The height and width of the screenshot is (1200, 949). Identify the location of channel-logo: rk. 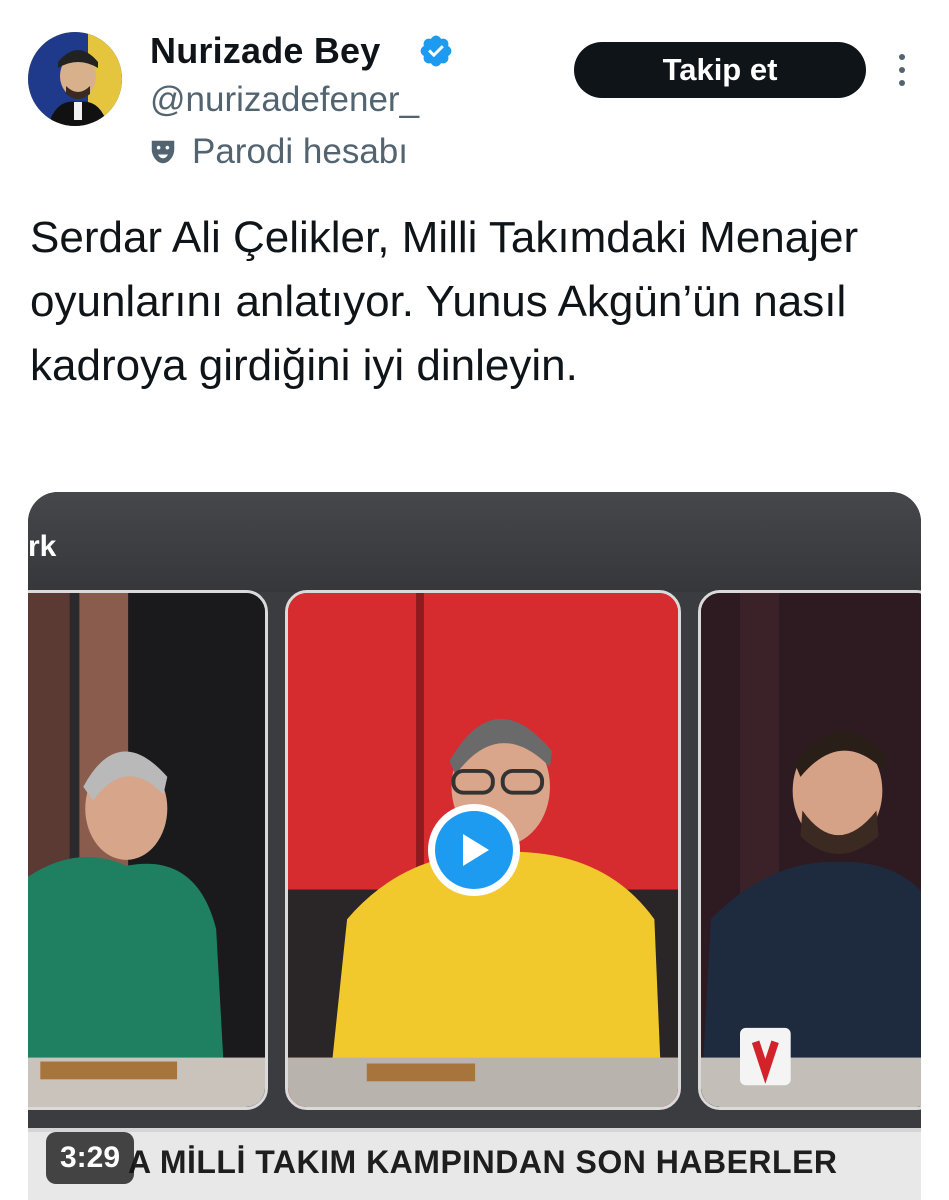
(42, 546).